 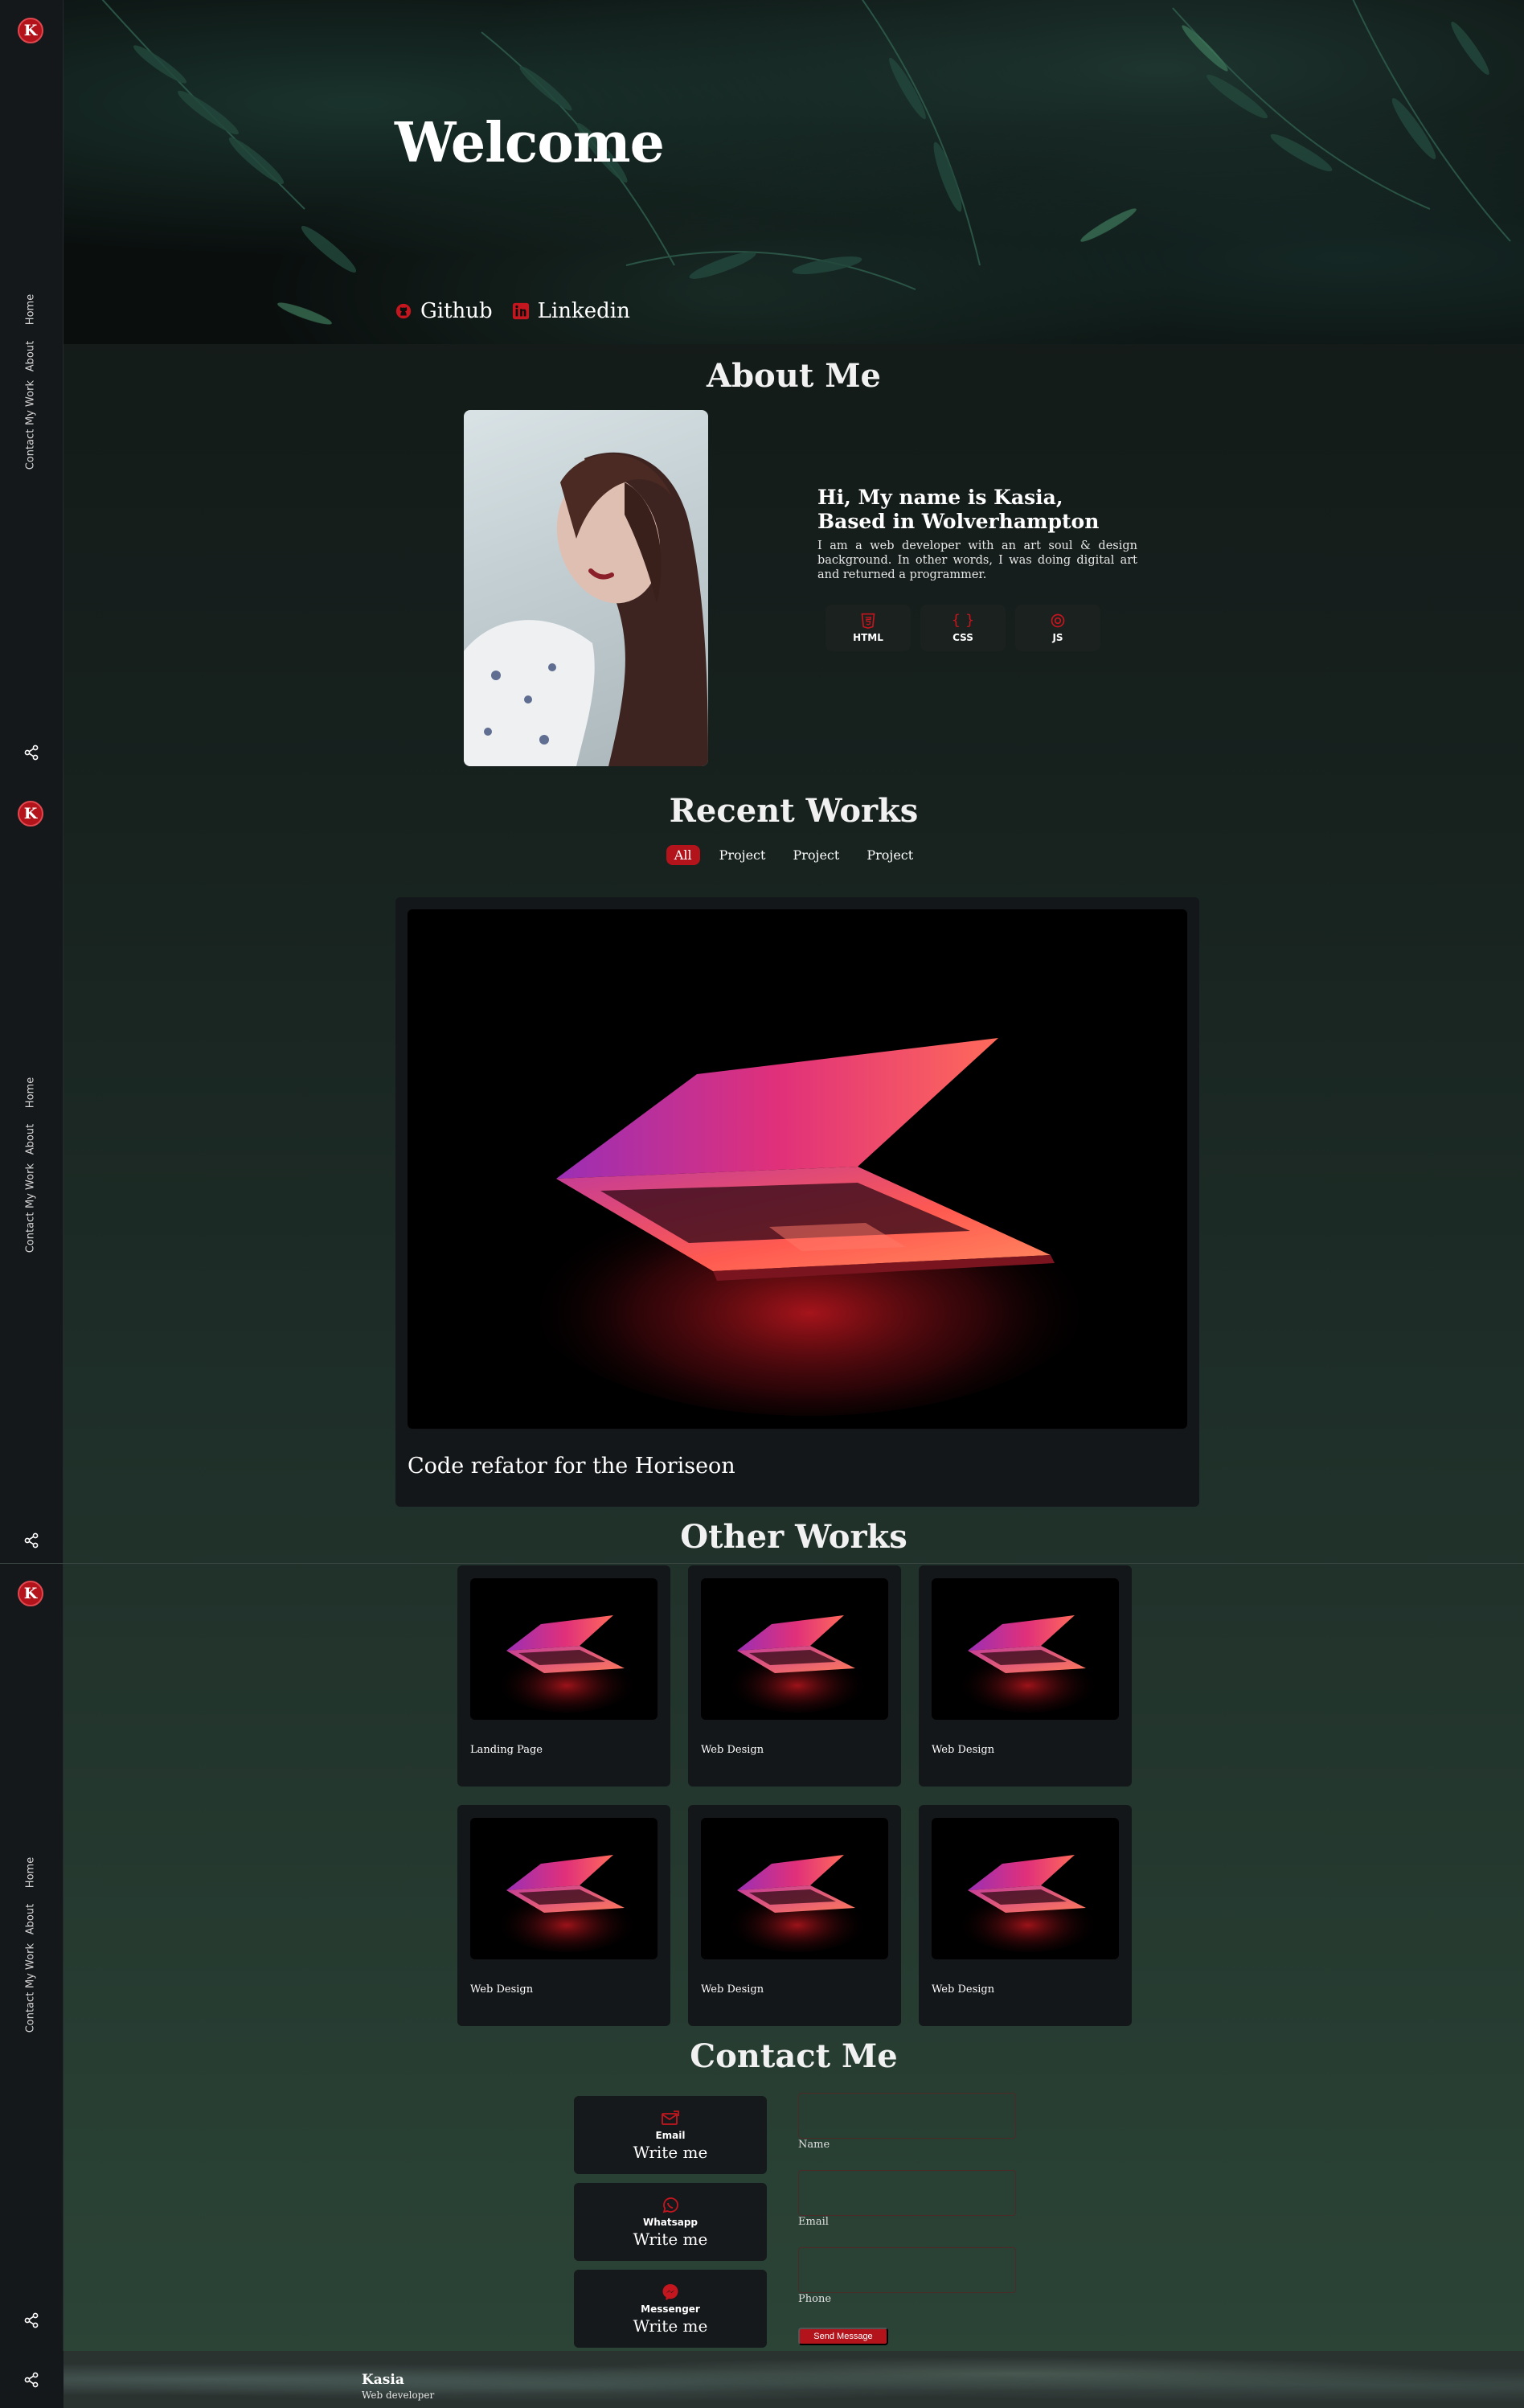 I want to click on contact-messenger-link: Write me, so click(x=670, y=2326).